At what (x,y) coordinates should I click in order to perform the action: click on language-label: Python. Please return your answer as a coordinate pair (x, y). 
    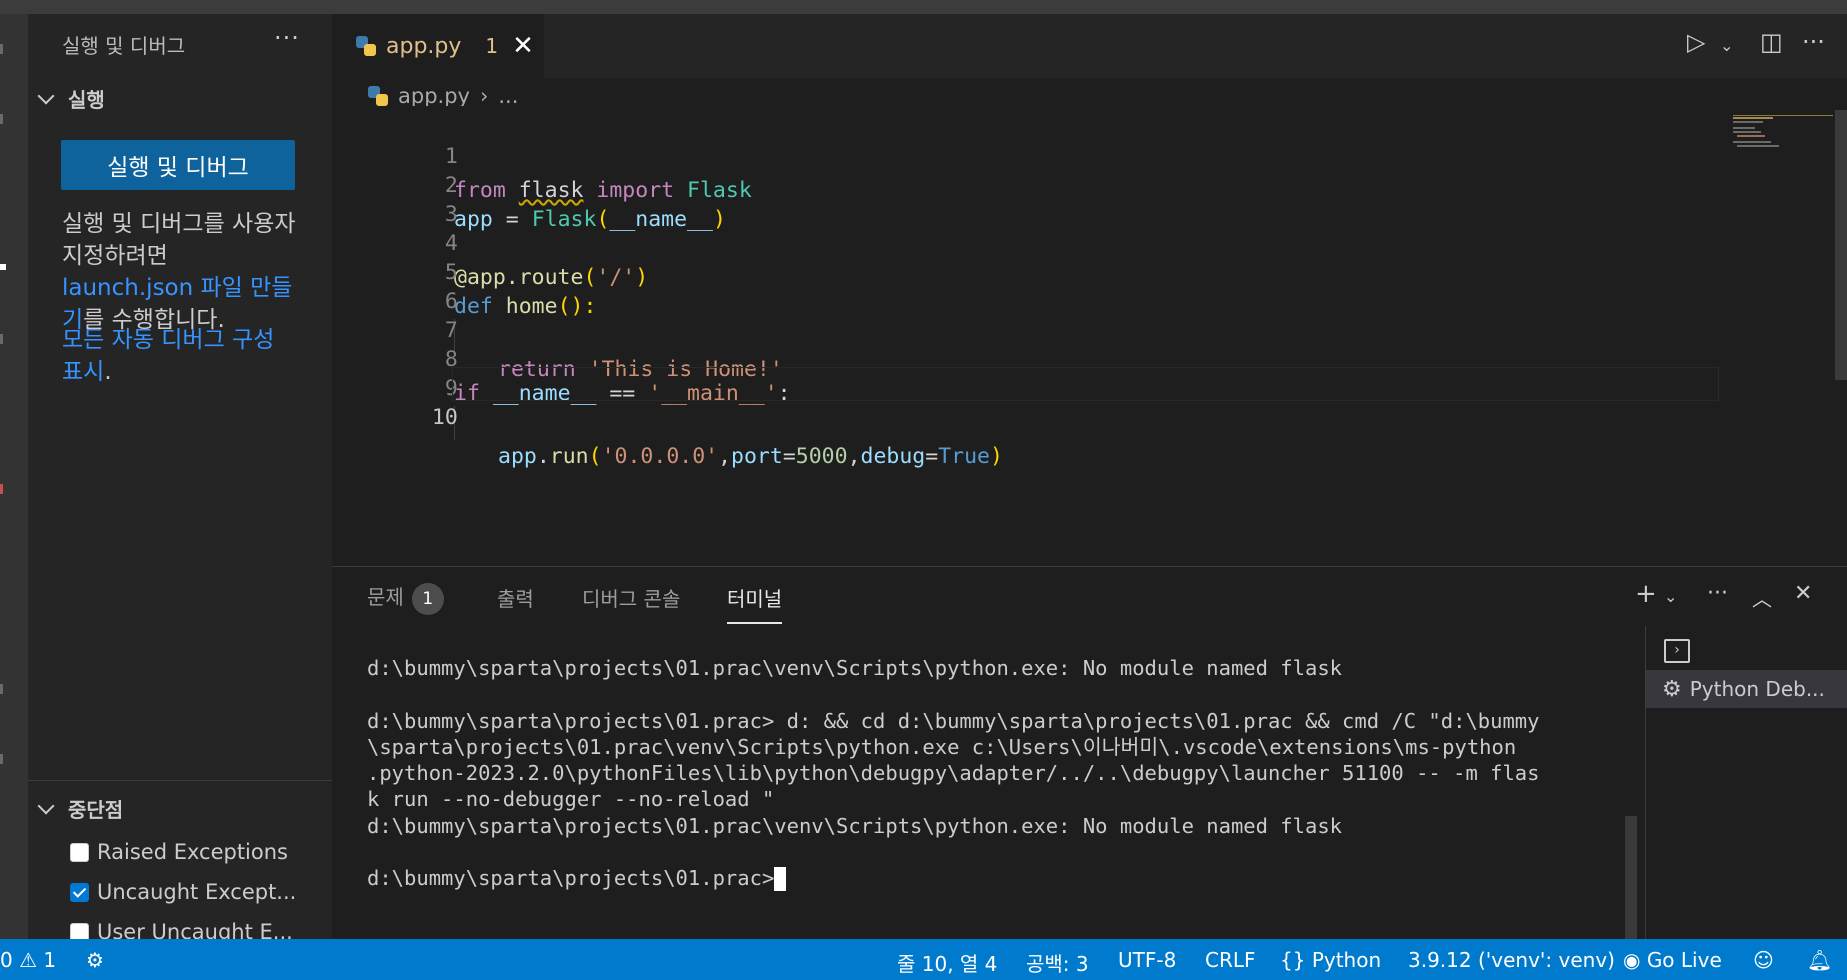
    Looking at the image, I should click on (1346, 960).